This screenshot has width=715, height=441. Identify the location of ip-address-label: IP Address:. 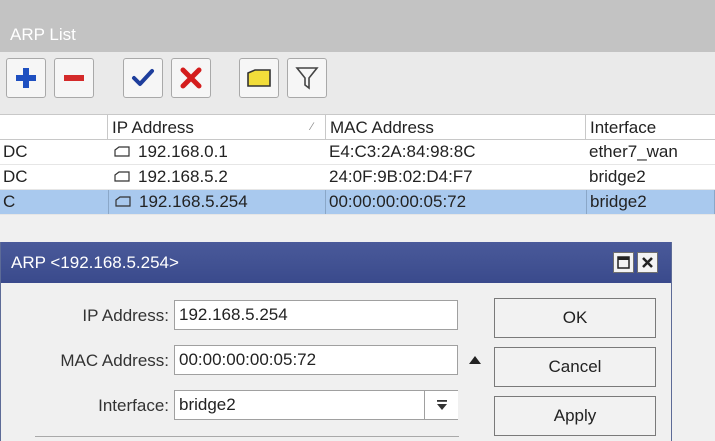
(125, 315).